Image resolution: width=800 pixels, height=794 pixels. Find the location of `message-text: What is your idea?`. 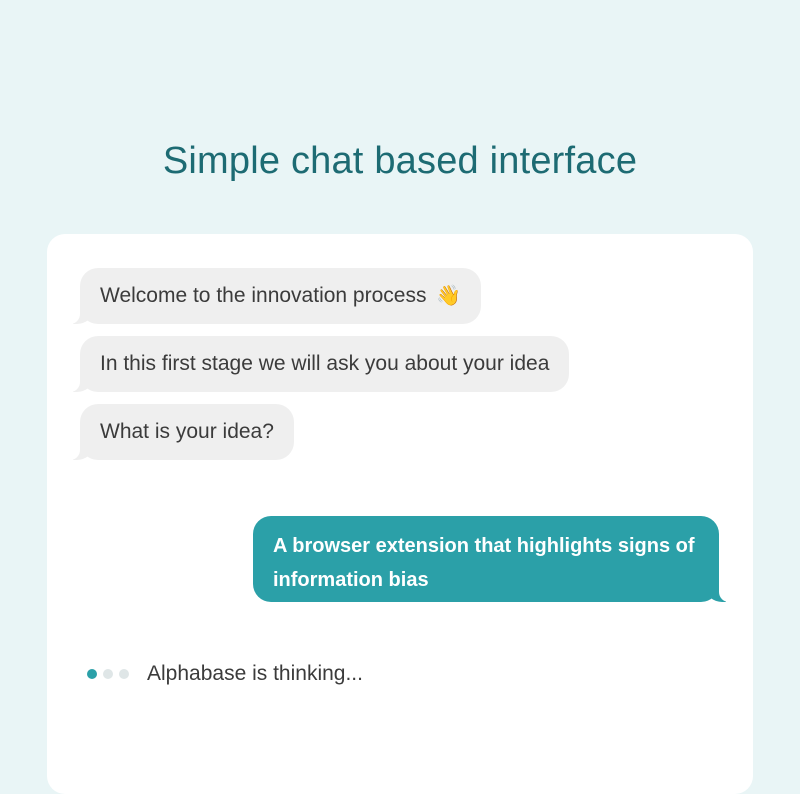

message-text: What is your idea? is located at coordinates (187, 431).